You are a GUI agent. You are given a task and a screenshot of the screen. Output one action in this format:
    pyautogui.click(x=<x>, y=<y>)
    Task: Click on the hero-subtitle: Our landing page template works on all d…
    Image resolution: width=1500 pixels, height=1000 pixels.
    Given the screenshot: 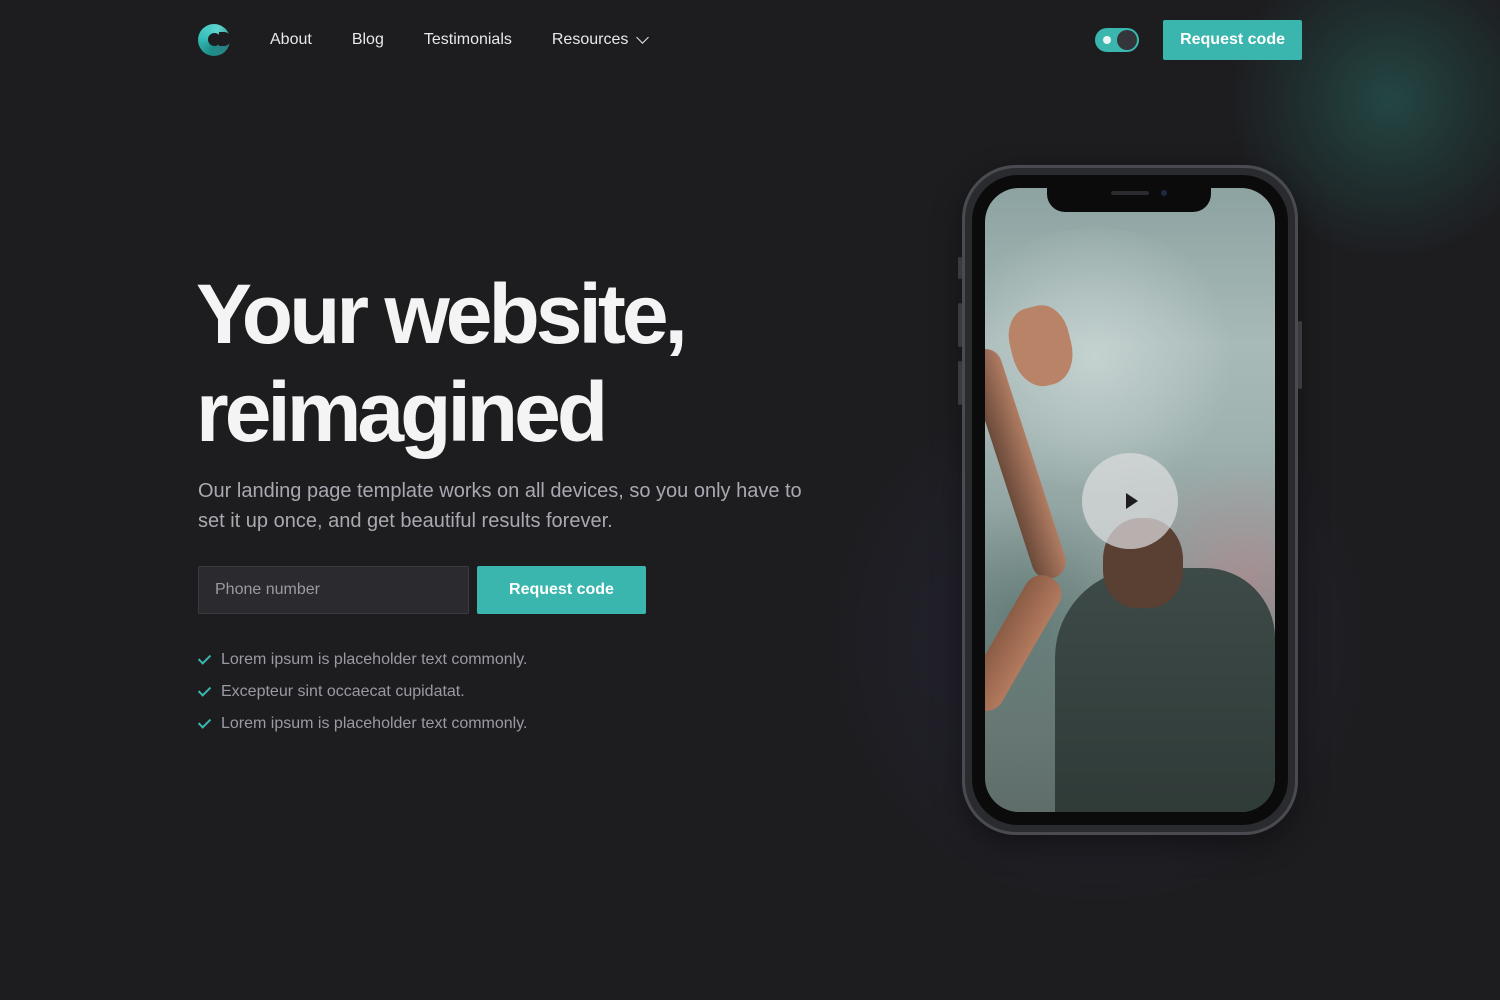 What is the action you would take?
    pyautogui.click(x=500, y=506)
    